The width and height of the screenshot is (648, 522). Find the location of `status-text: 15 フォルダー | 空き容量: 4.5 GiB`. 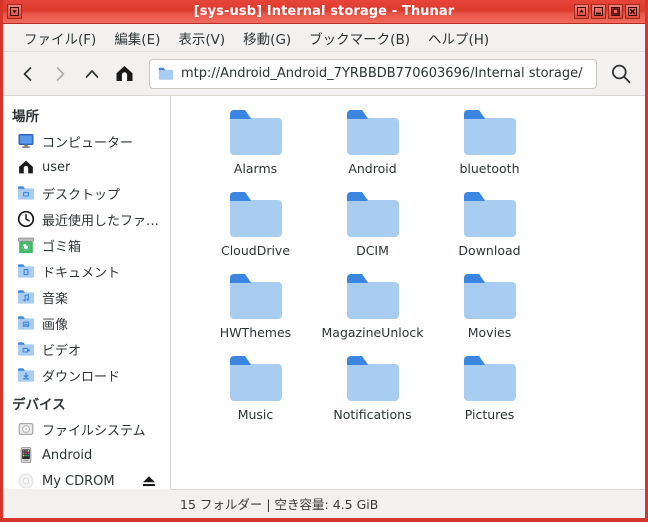

status-text: 15 フォルダー | 空き容量: 4.5 GiB is located at coordinates (279, 504).